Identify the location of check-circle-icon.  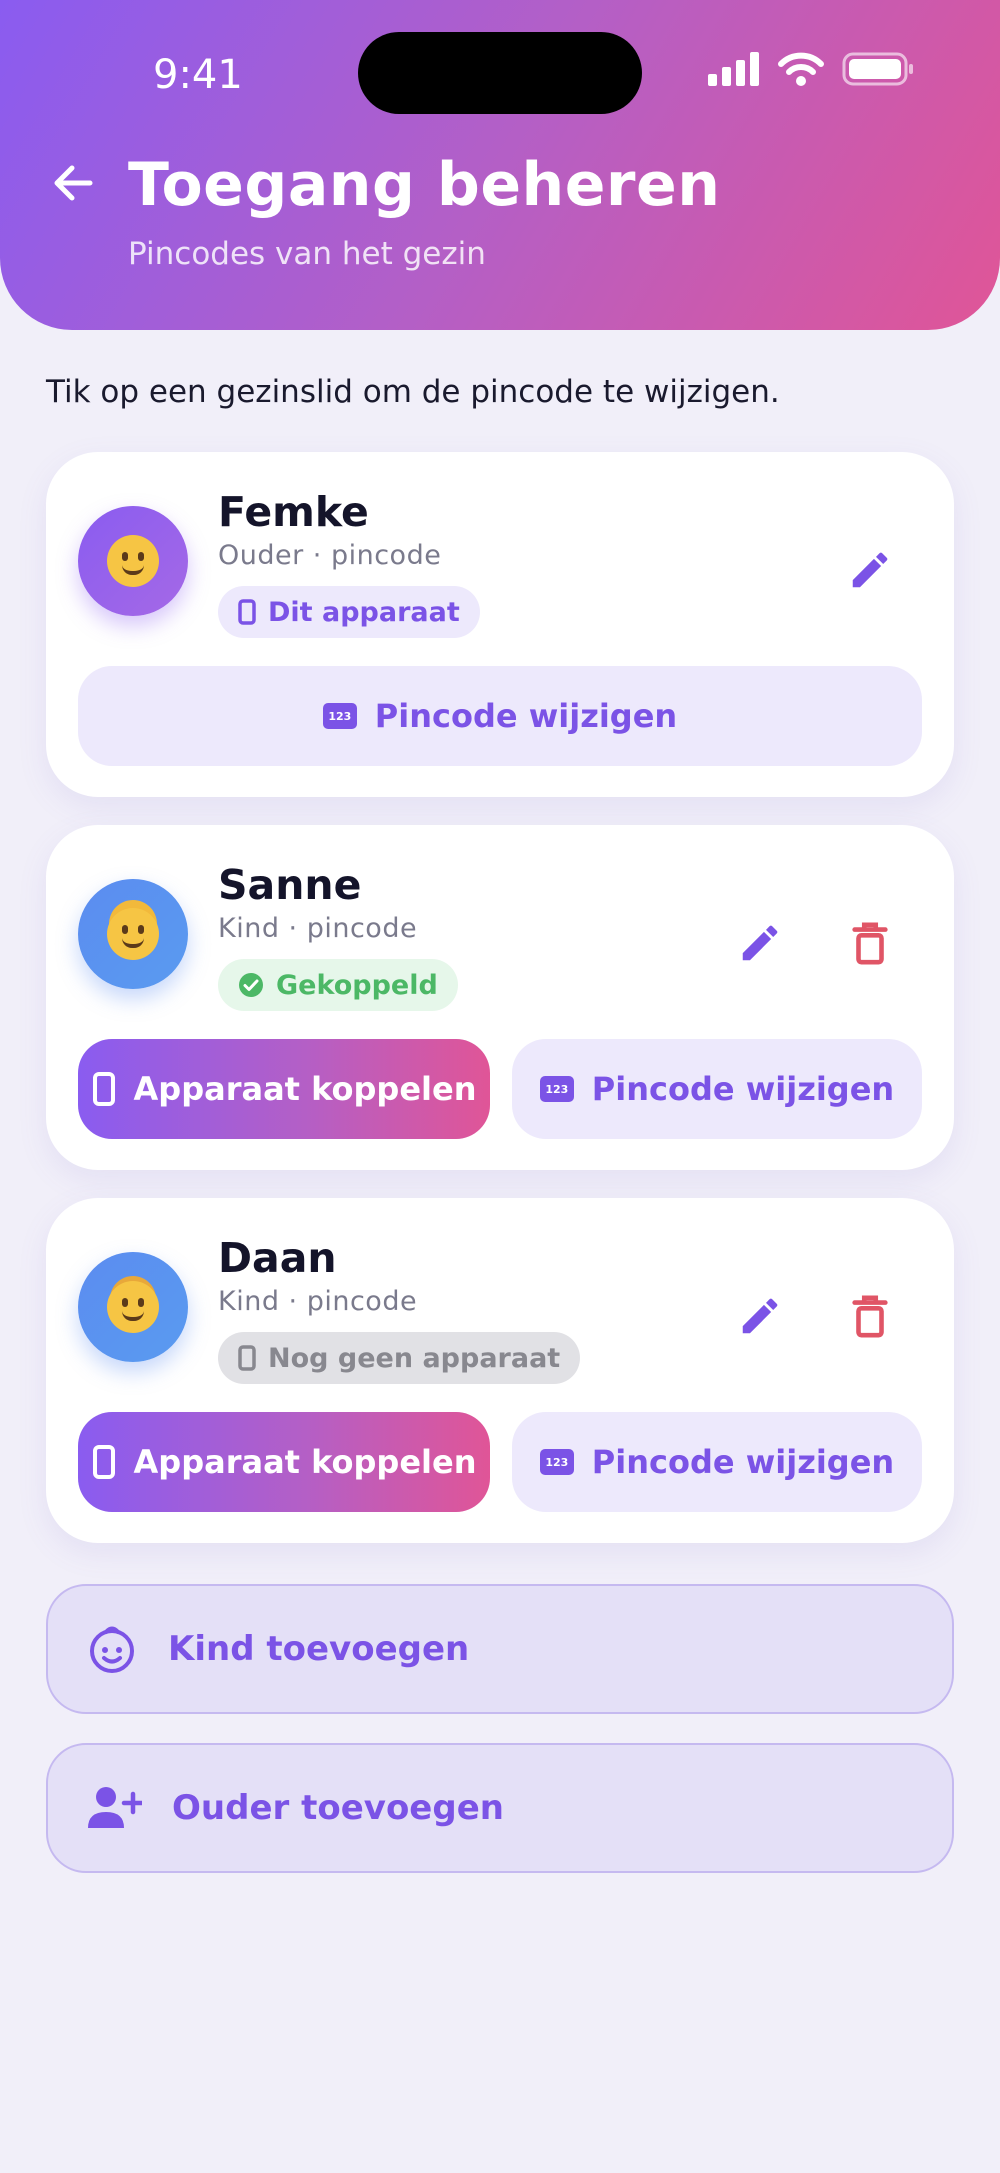
(251, 985).